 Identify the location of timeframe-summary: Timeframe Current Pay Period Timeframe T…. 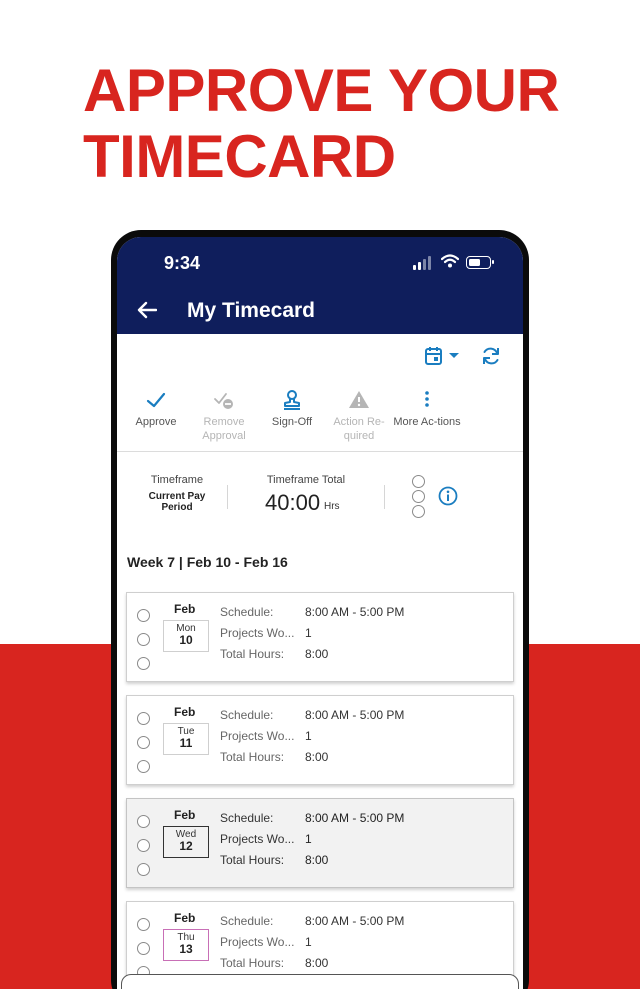
(320, 498).